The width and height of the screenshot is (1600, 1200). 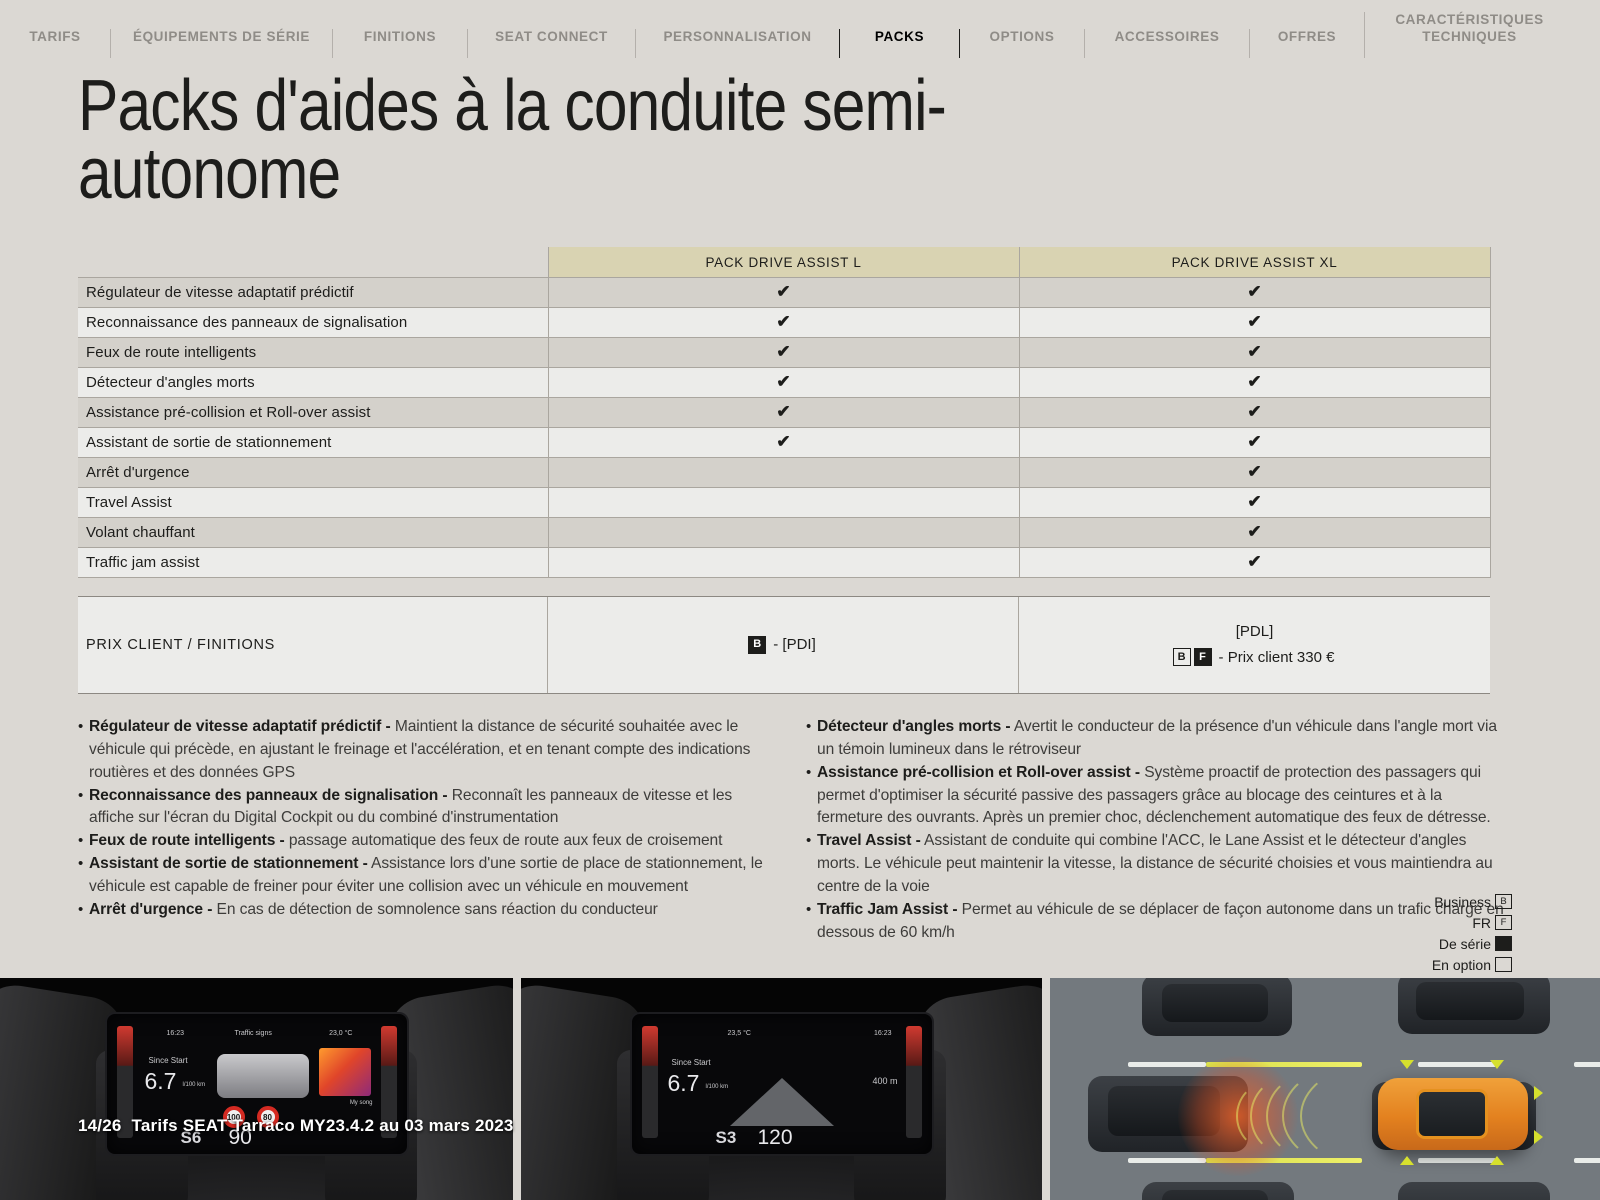 What do you see at coordinates (313, 442) in the screenshot?
I see `feature-name: Assistant de sortie de stationnement` at bounding box center [313, 442].